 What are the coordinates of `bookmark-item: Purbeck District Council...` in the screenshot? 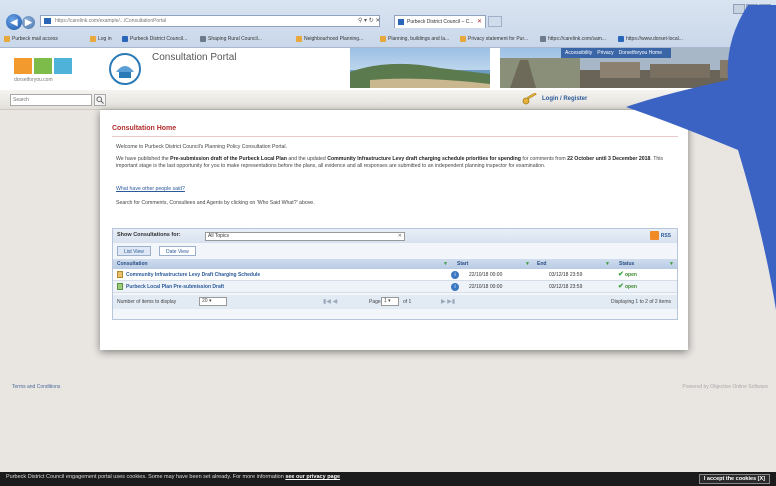 It's located at (154, 39).